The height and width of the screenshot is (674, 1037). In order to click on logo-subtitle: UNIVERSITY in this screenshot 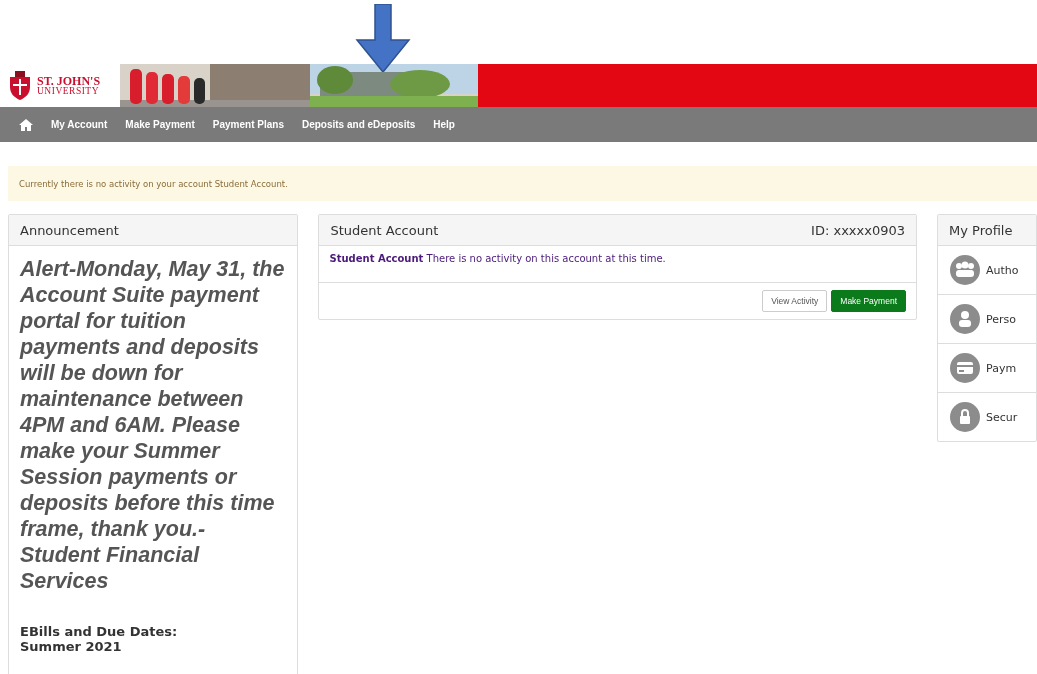, I will do `click(68, 91)`.